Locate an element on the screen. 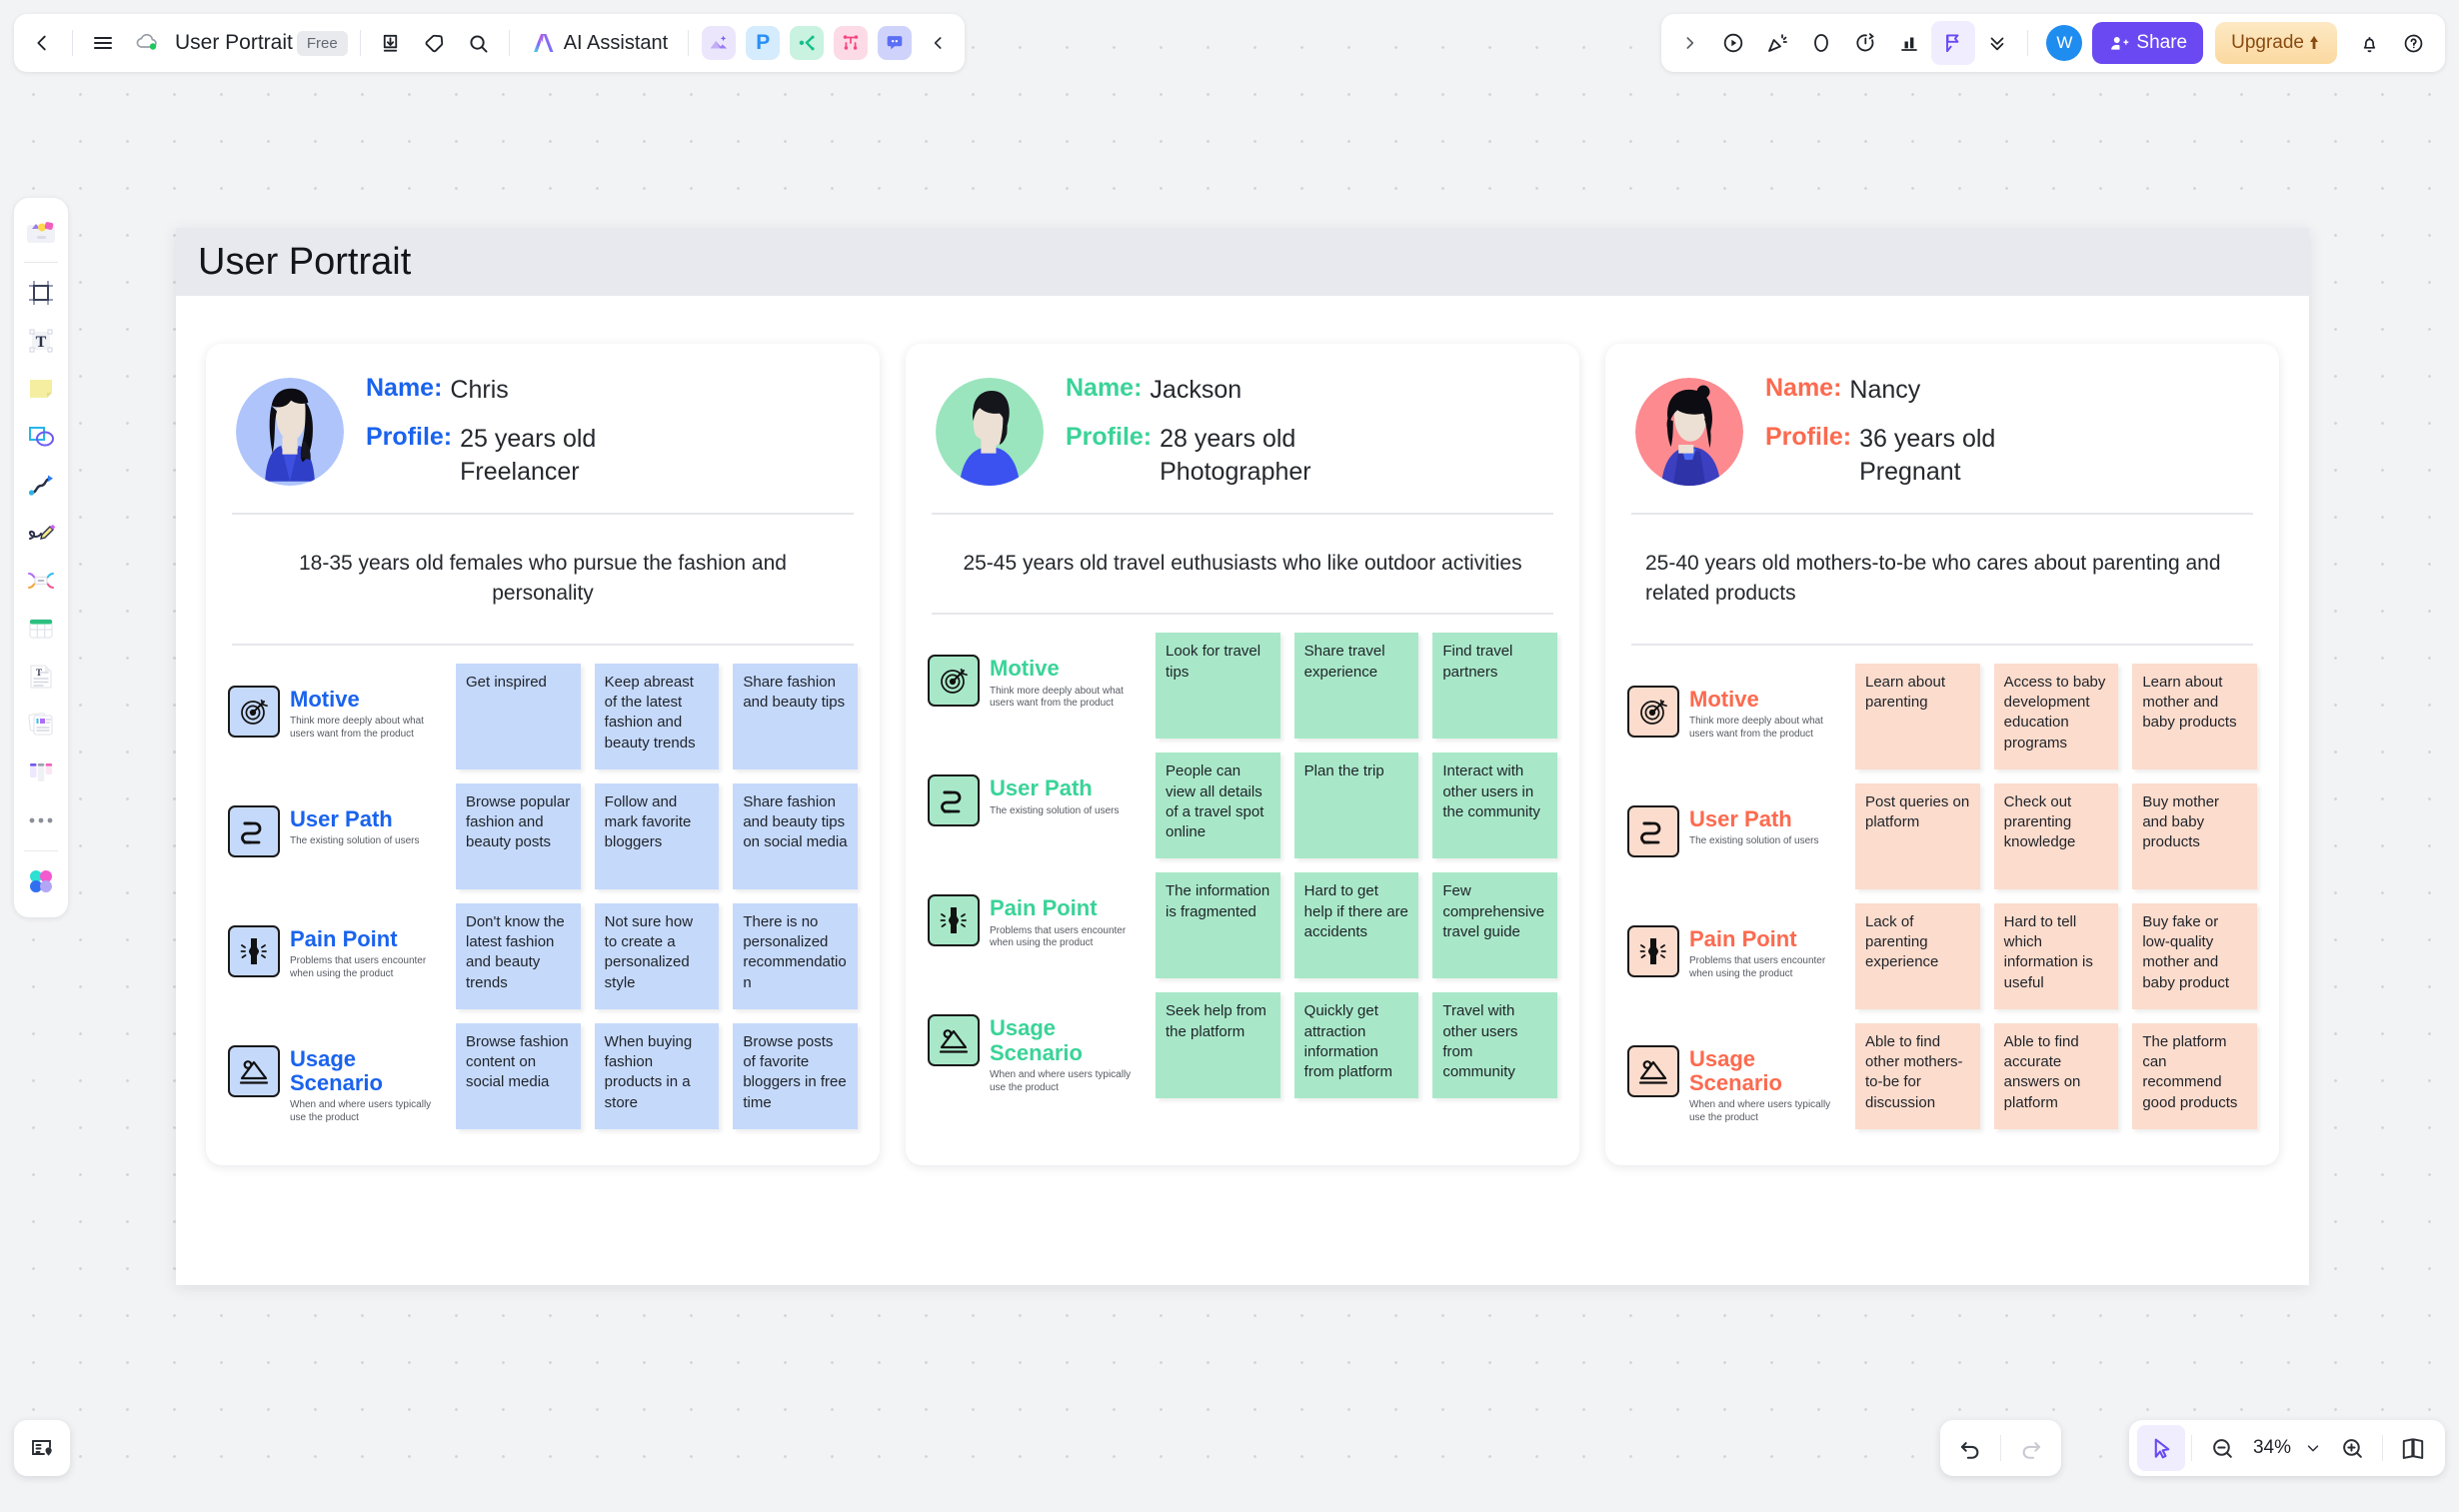 The width and height of the screenshot is (2459, 1512). share-button: Share is located at coordinates (2148, 43).